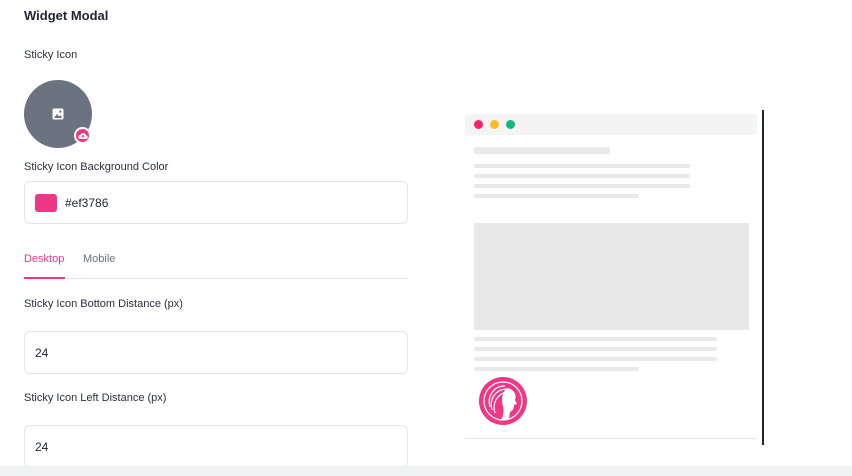  What do you see at coordinates (103, 304) in the screenshot?
I see `bottom-distance-label: Sticky Icon Bottom Distance (px)` at bounding box center [103, 304].